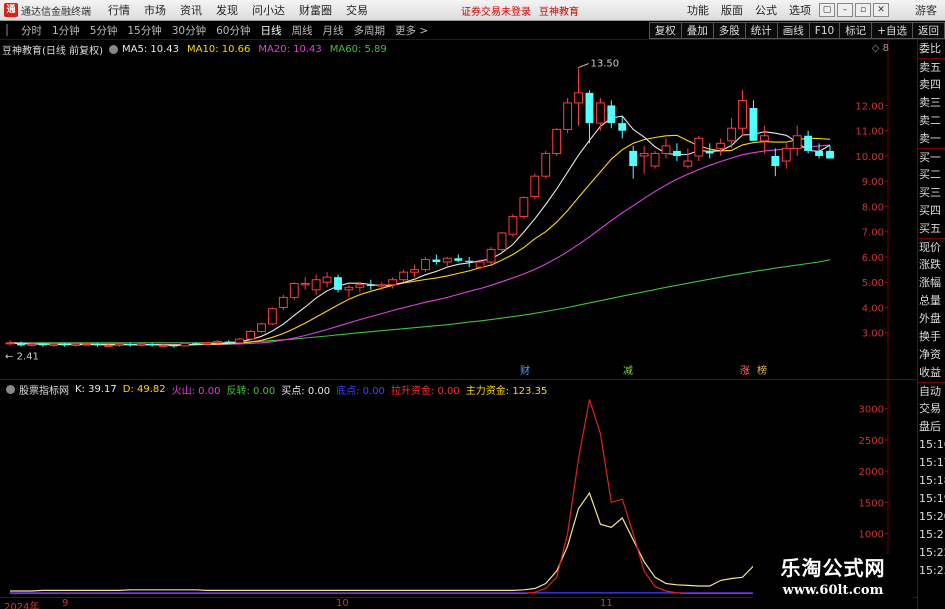 Image resolution: width=945 pixels, height=609 pixels. What do you see at coordinates (871, 410) in the screenshot?
I see `indicator-tick-label: 3000` at bounding box center [871, 410].